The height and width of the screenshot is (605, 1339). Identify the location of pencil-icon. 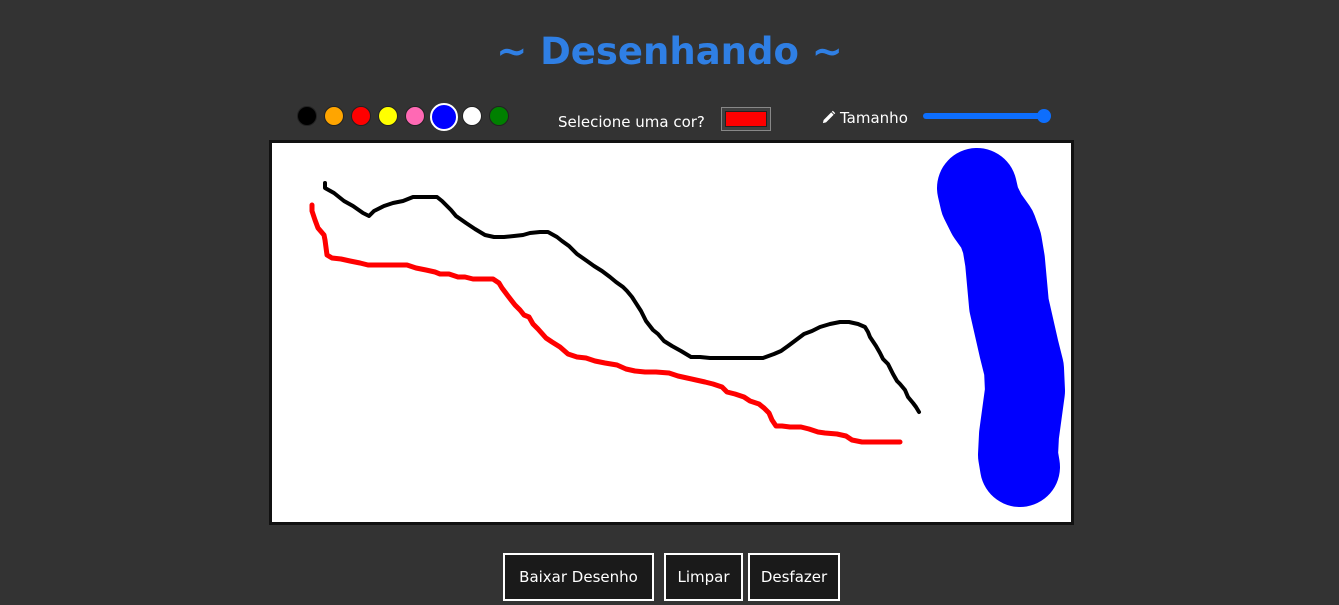
(829, 117).